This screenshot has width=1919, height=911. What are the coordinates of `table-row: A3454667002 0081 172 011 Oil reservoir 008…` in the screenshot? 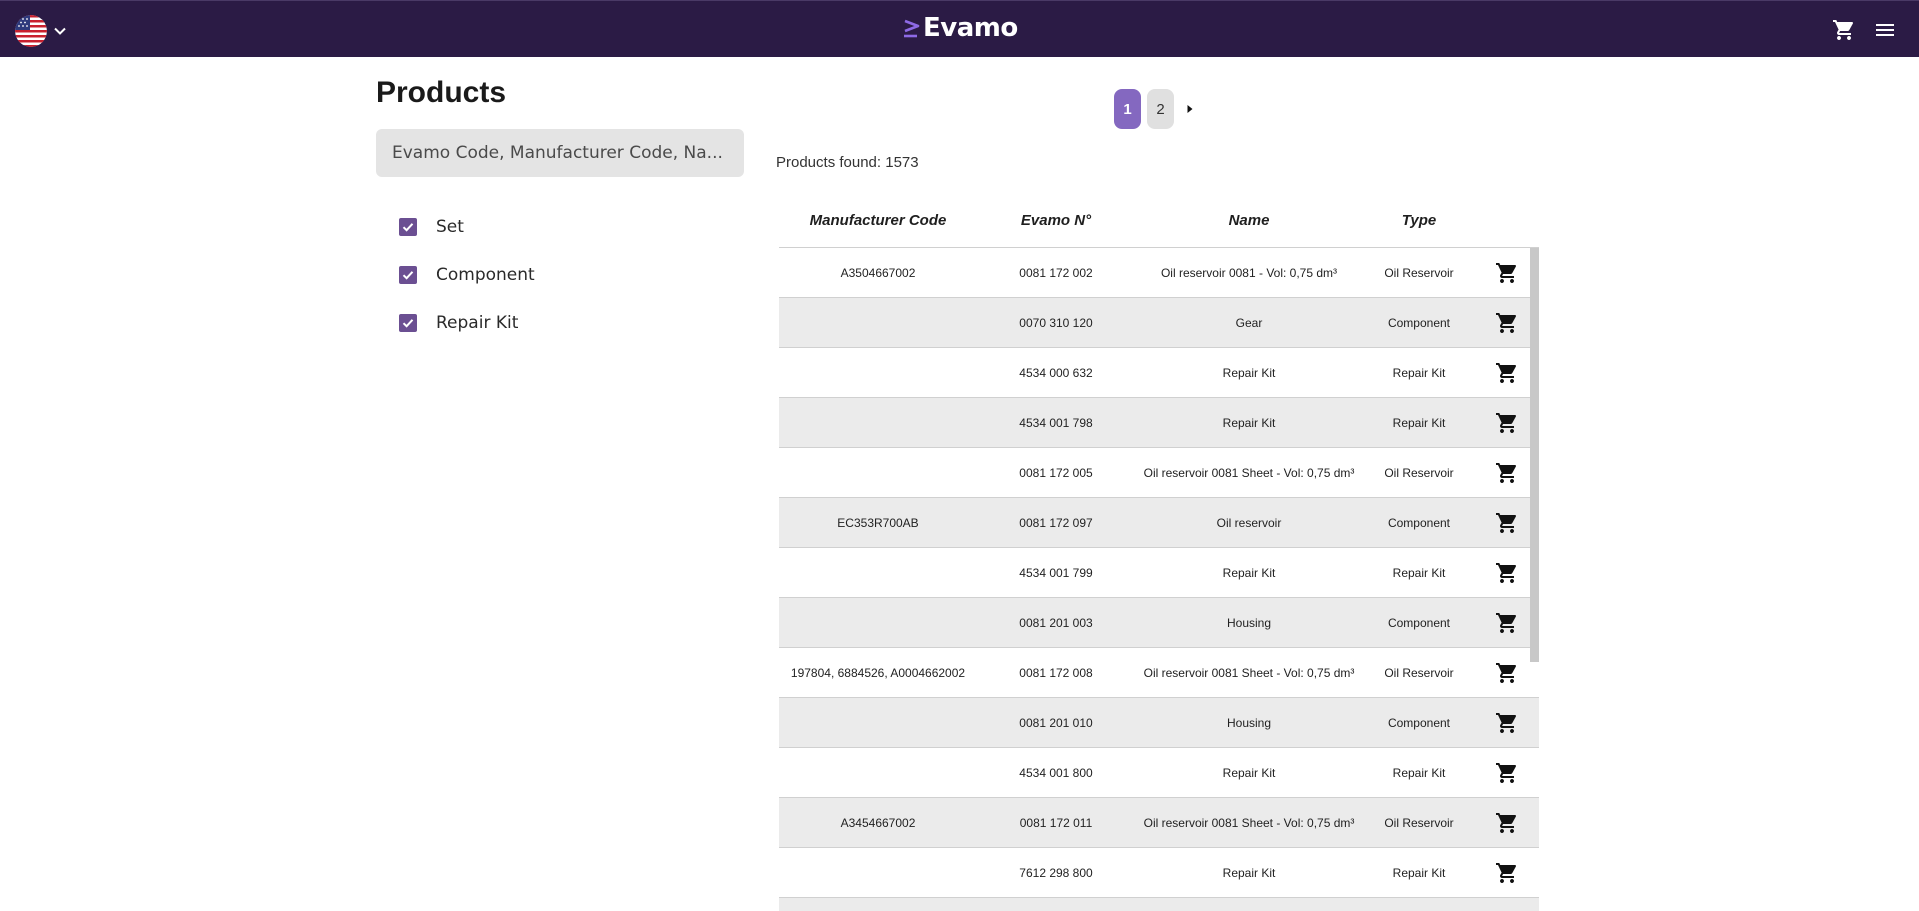 It's located at (1159, 823).